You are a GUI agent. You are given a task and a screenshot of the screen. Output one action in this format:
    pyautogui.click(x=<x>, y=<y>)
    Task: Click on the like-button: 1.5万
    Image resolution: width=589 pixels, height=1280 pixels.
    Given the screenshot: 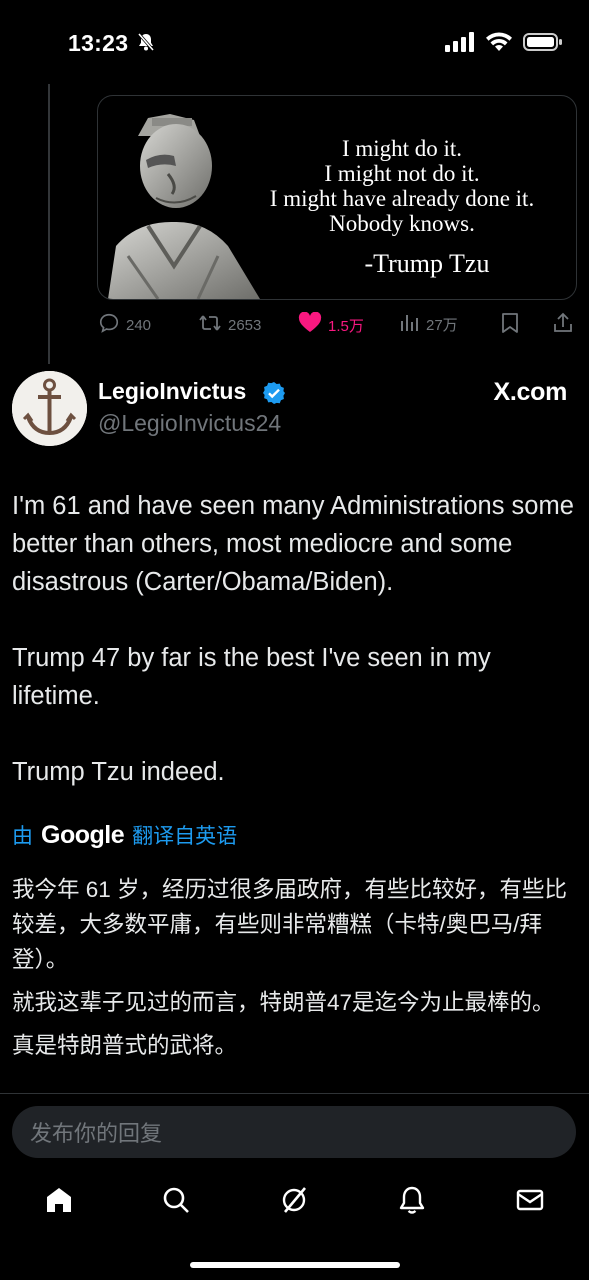 What is the action you would take?
    pyautogui.click(x=331, y=324)
    